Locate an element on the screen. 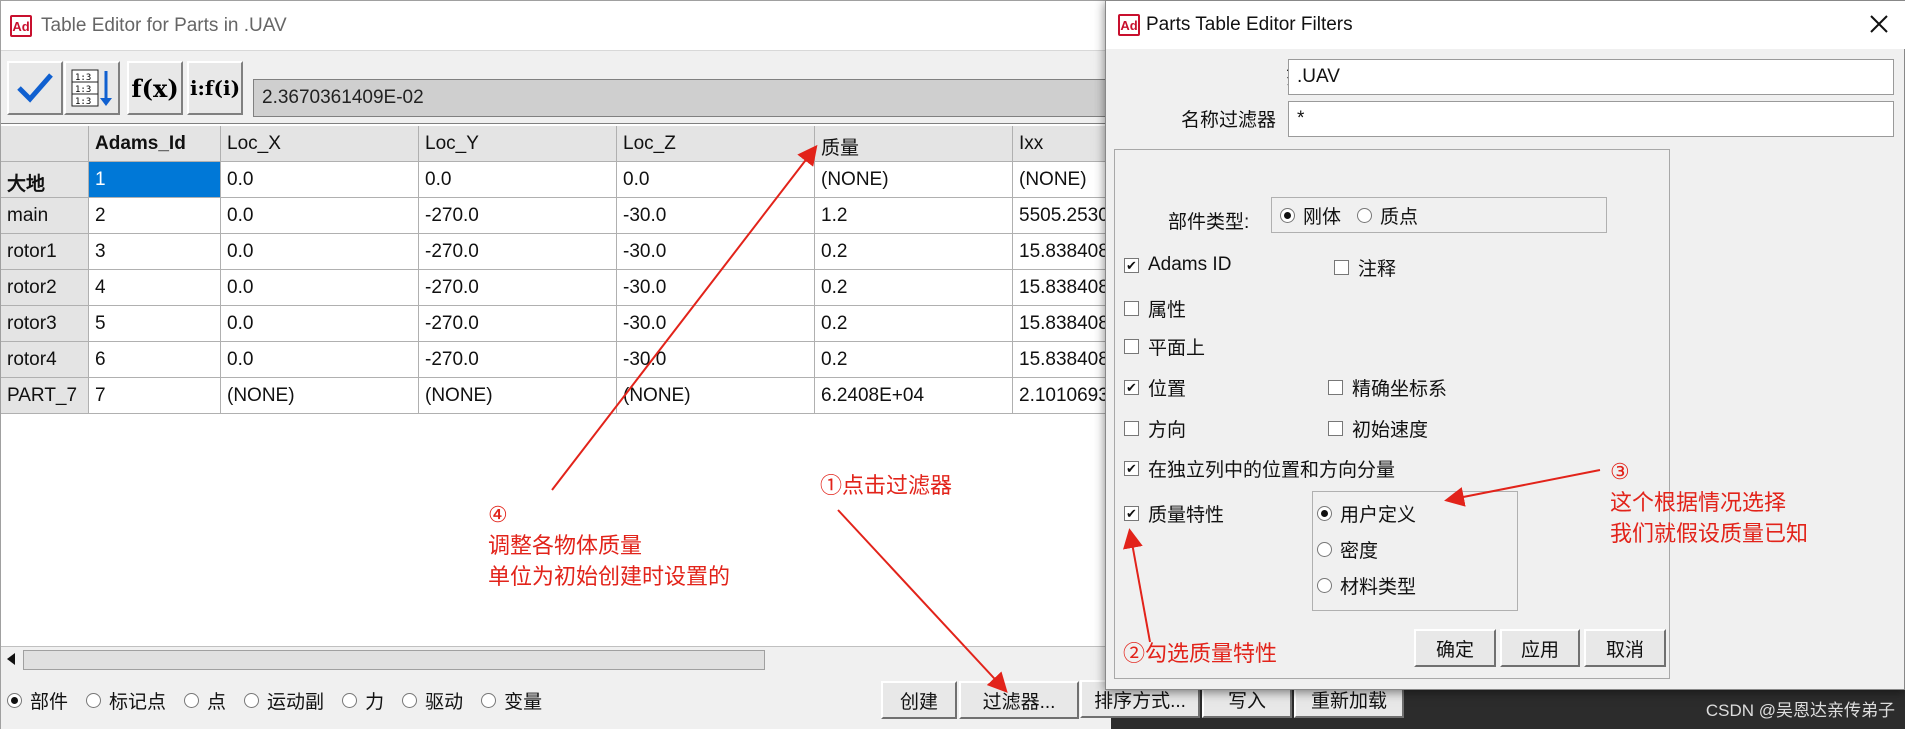 The height and width of the screenshot is (729, 1905). table-cell: 1.2 is located at coordinates (914, 216).